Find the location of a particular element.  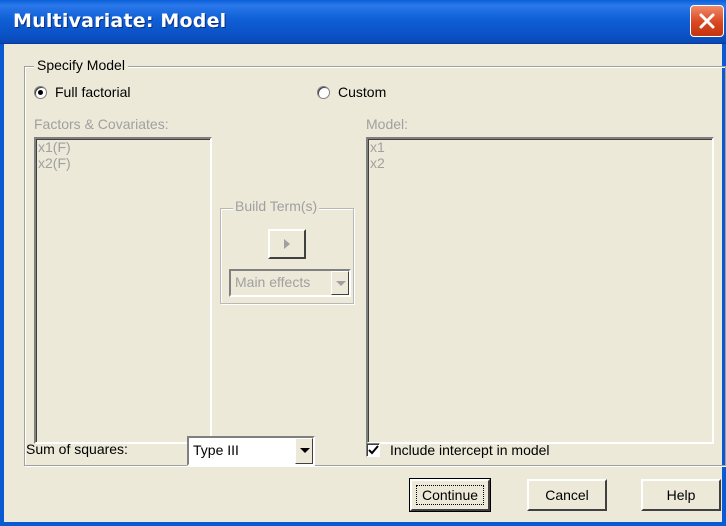

build-term-type-value: Main effects is located at coordinates (273, 282).